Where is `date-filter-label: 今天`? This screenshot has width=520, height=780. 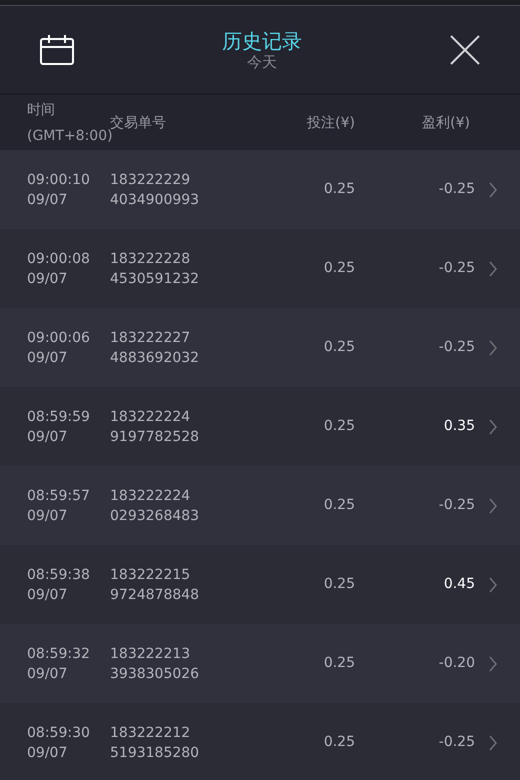 date-filter-label: 今天 is located at coordinates (262, 61).